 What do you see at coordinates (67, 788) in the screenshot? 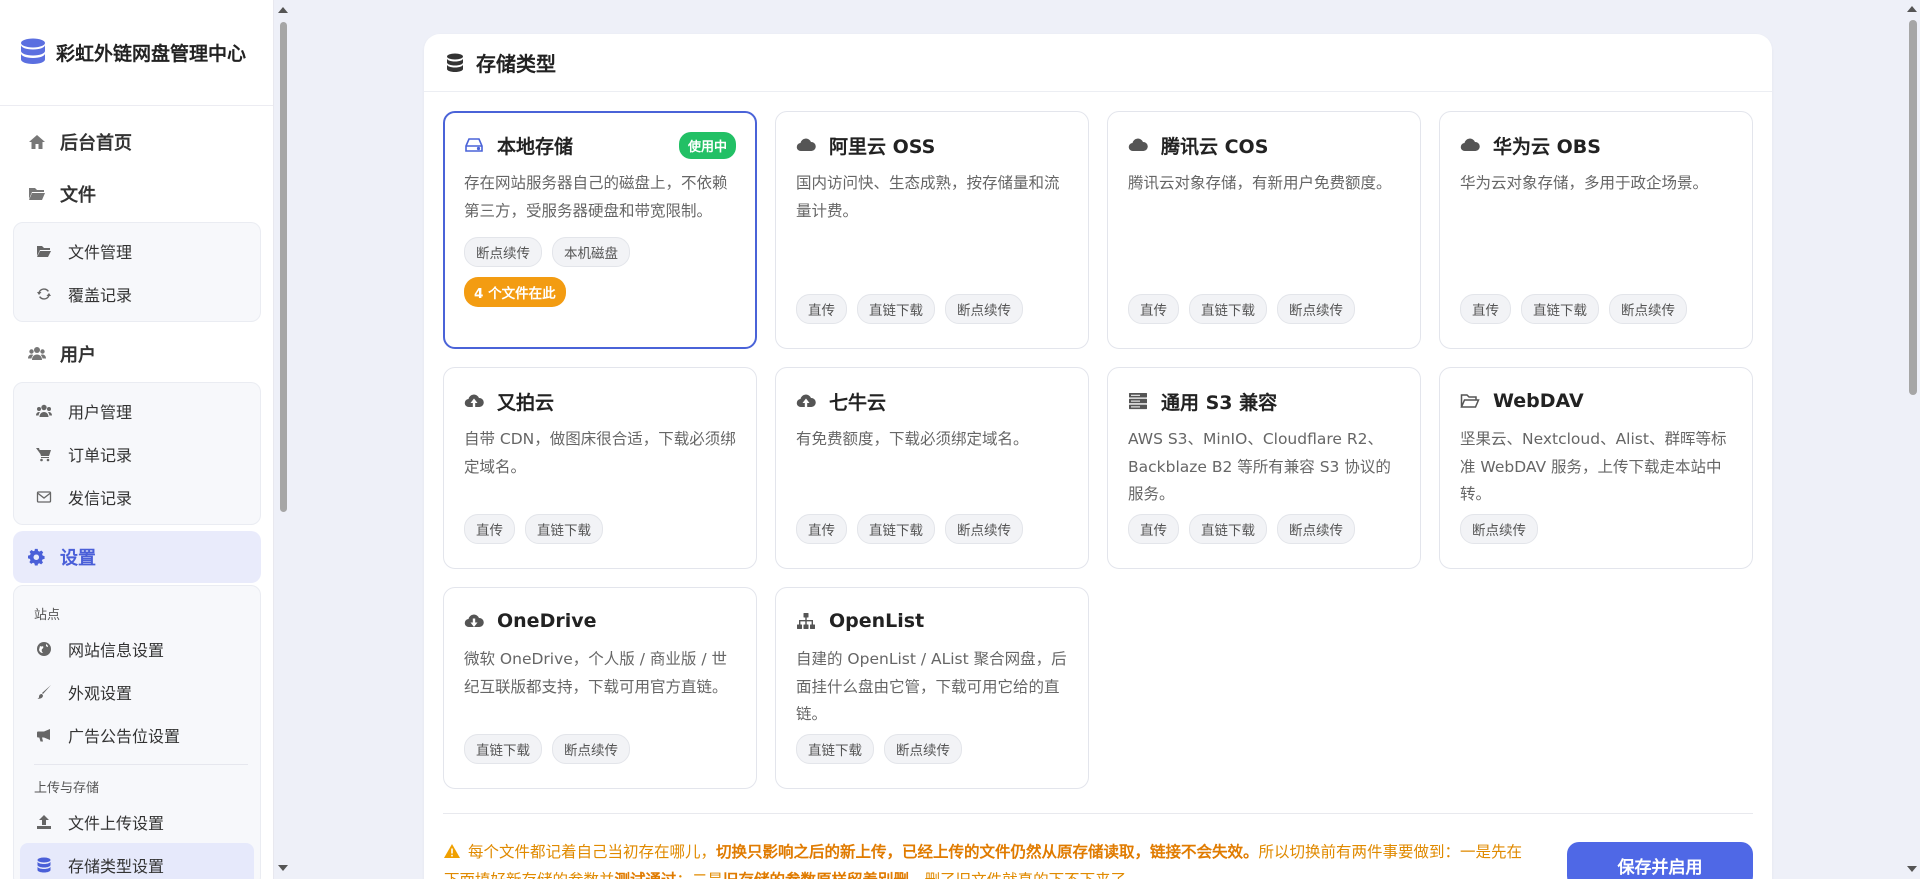
I see `upload-group-label: 上传与存储` at bounding box center [67, 788].